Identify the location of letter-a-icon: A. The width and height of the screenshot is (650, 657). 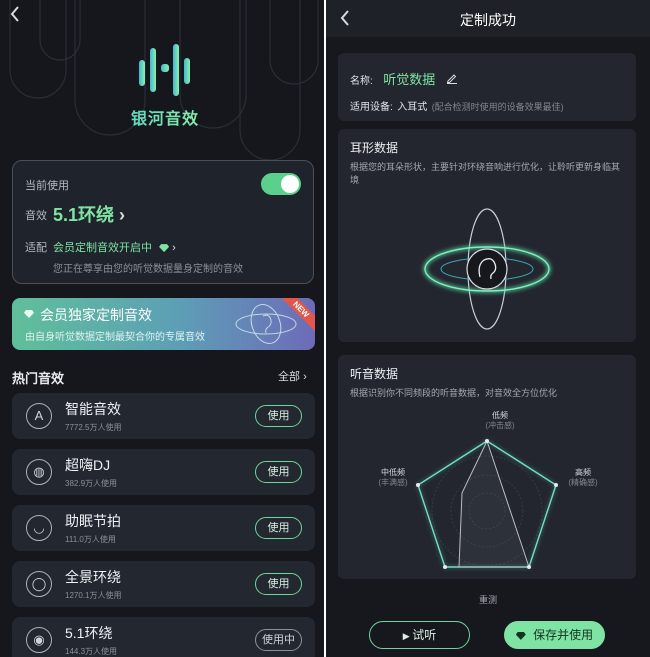
(39, 416).